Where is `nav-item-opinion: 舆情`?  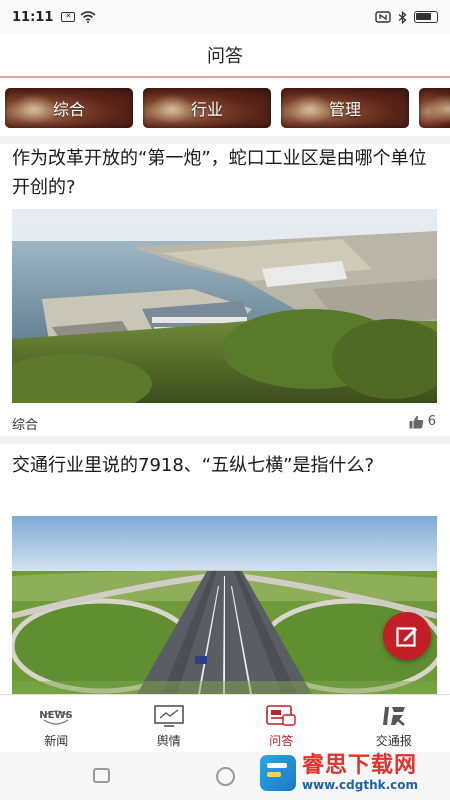 nav-item-opinion: 舆情 is located at coordinates (169, 723).